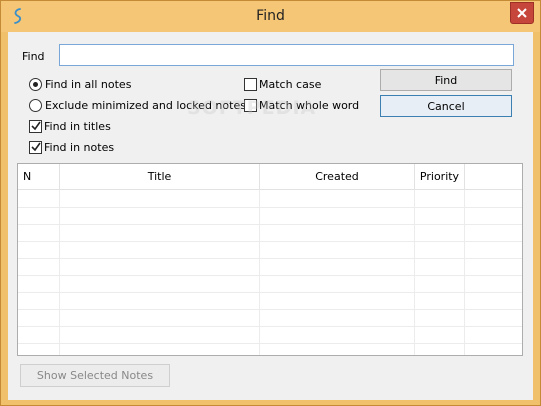 The image size is (541, 406). What do you see at coordinates (309, 105) in the screenshot?
I see `match-whole-word-label: Match whole word` at bounding box center [309, 105].